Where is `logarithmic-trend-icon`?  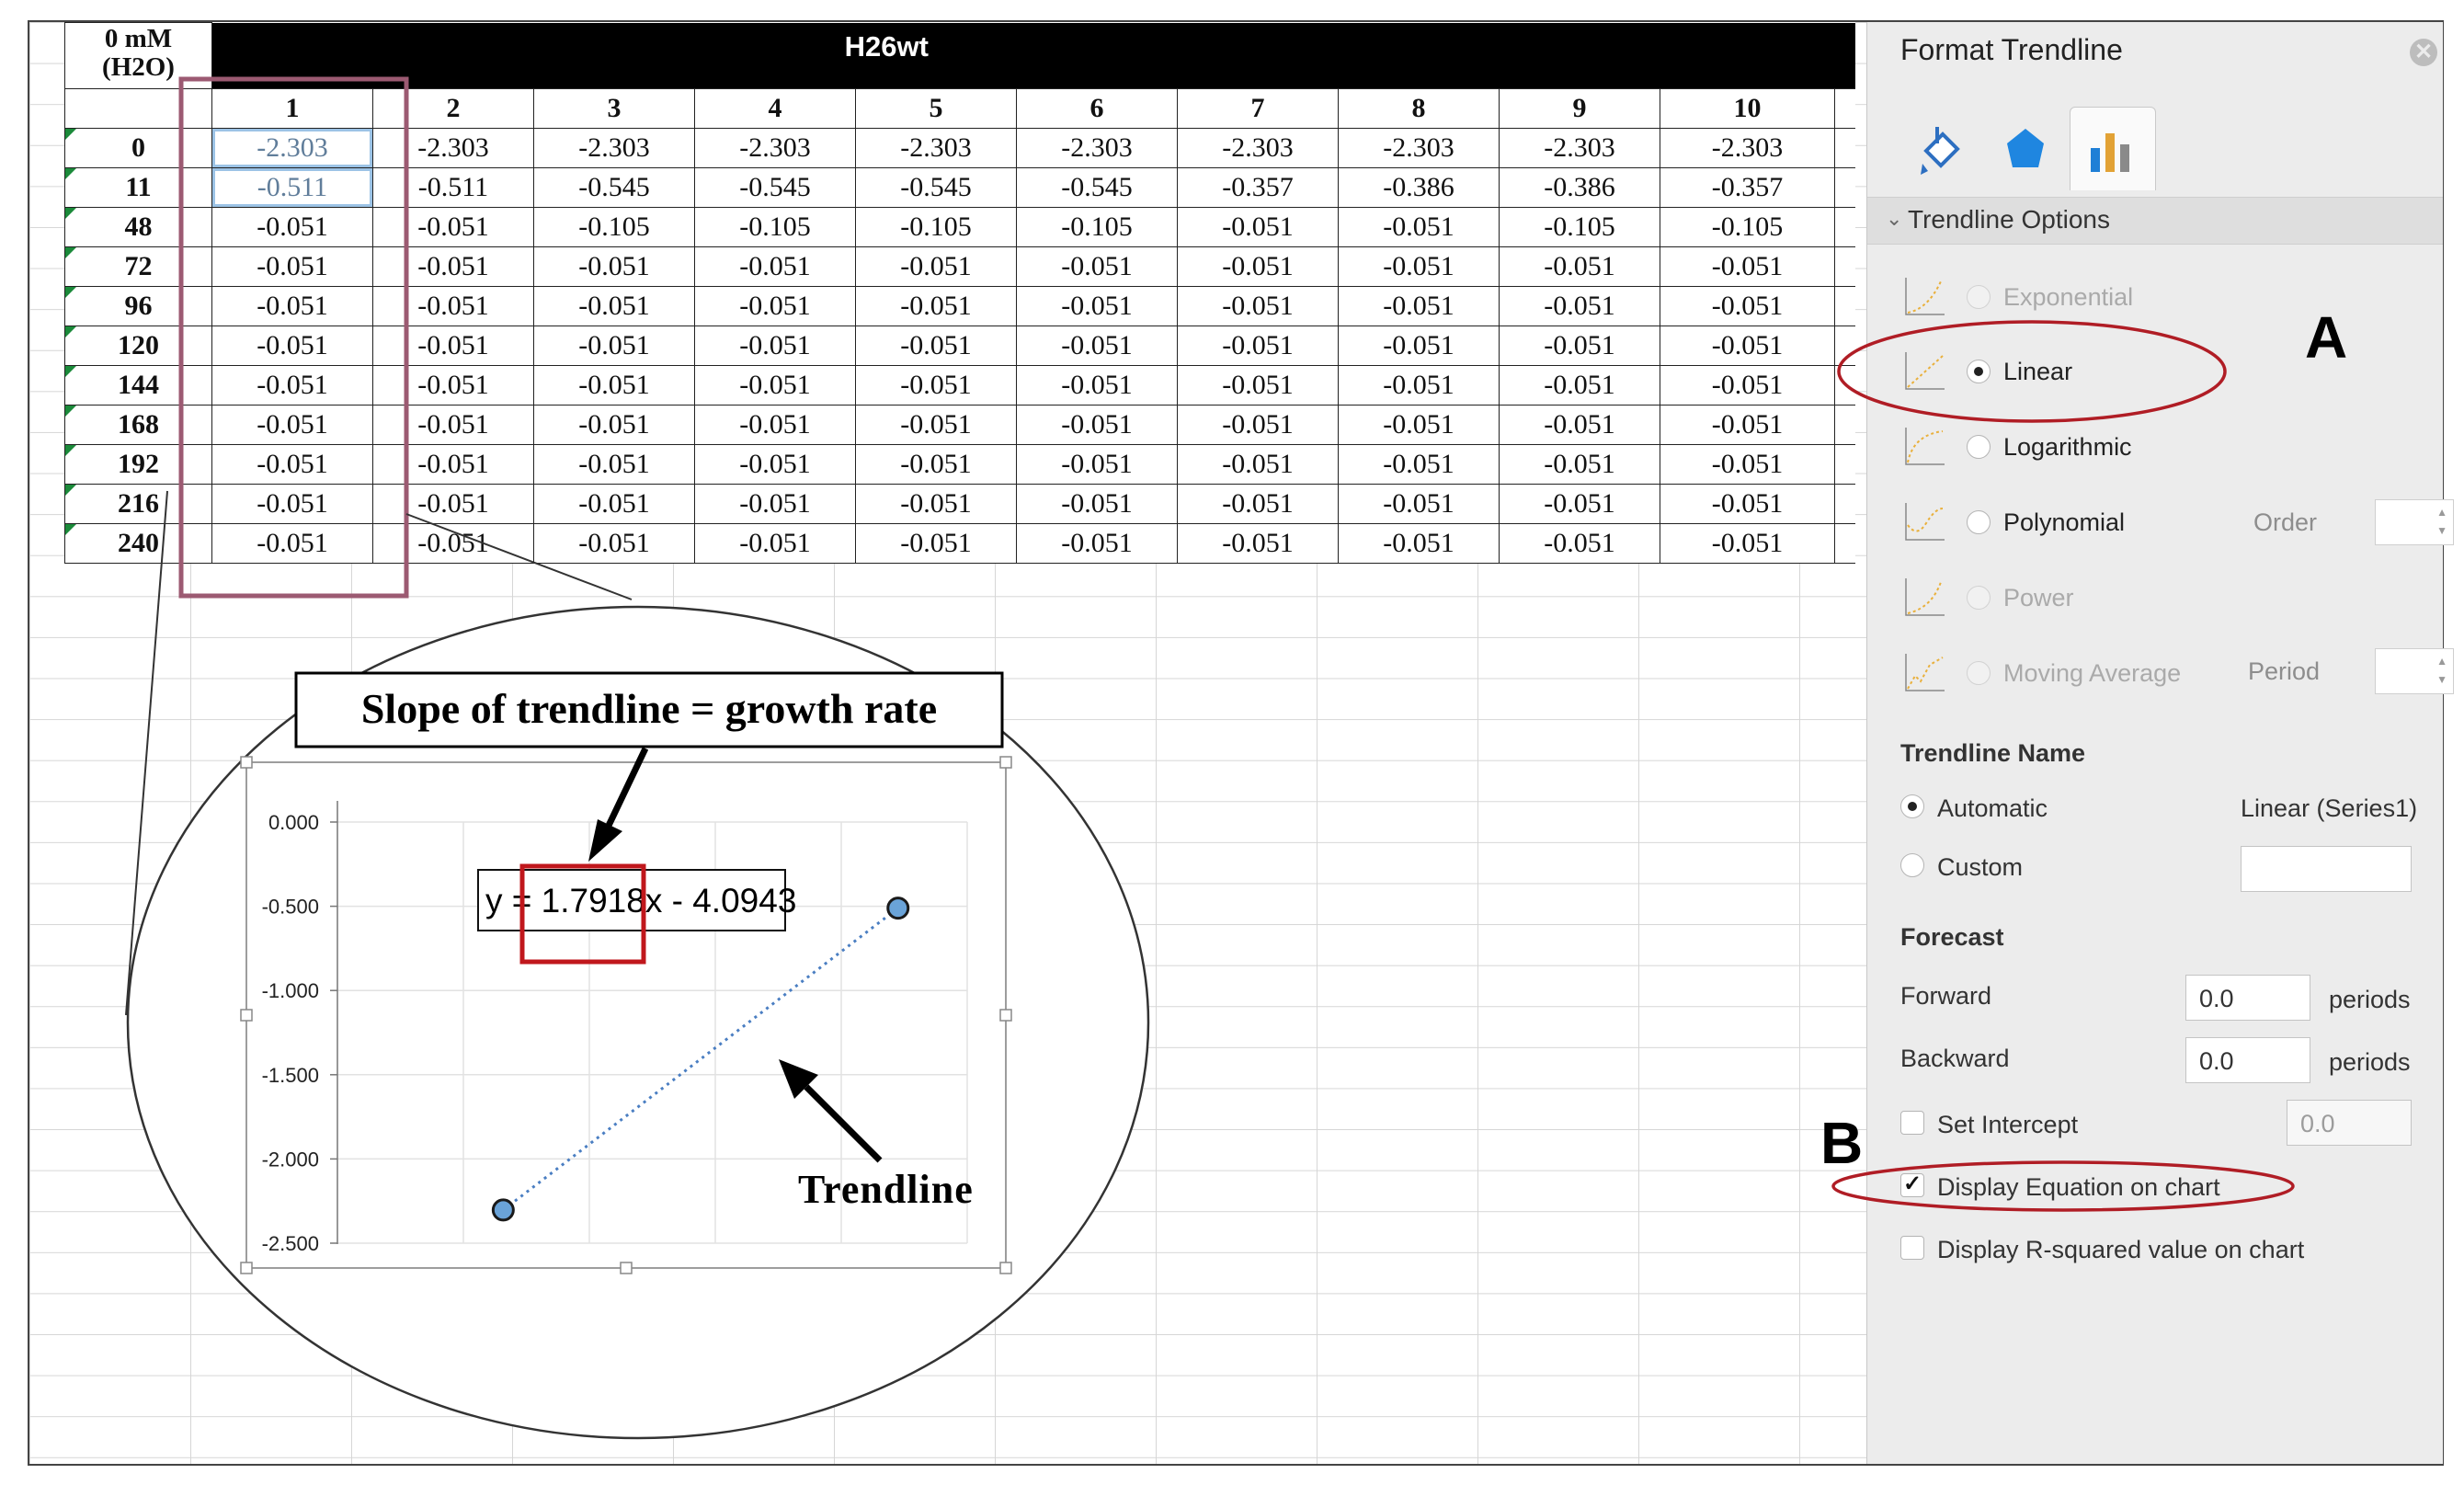
logarithmic-trend-icon is located at coordinates (1925, 446).